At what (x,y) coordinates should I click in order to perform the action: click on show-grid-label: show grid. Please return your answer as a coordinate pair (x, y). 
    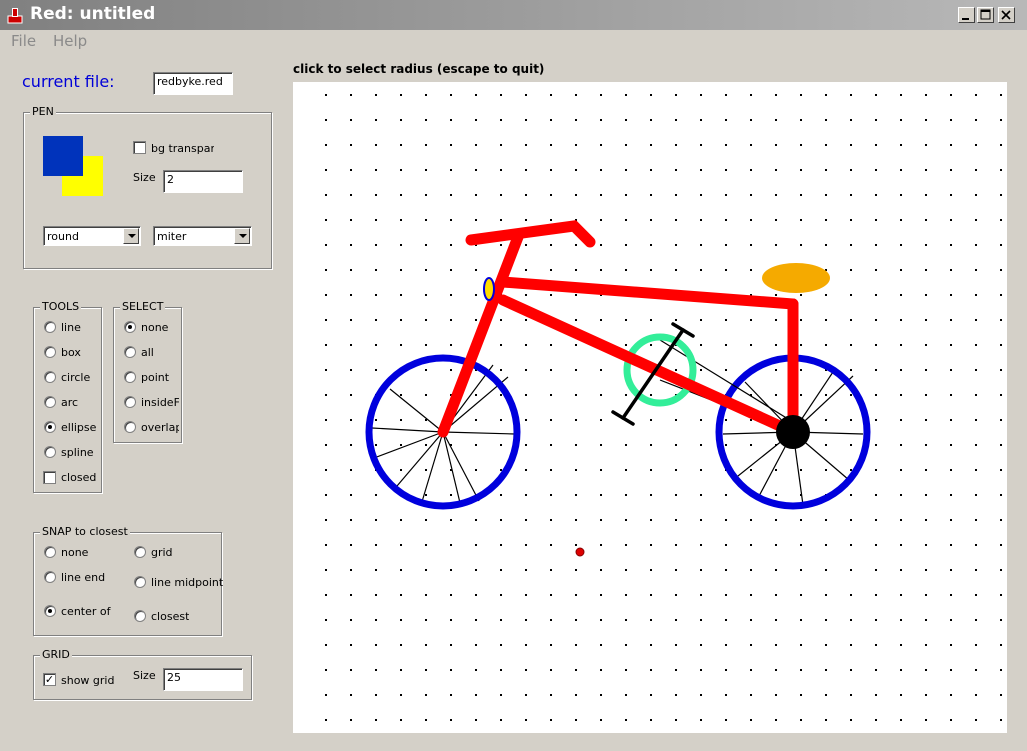
    Looking at the image, I should click on (88, 680).